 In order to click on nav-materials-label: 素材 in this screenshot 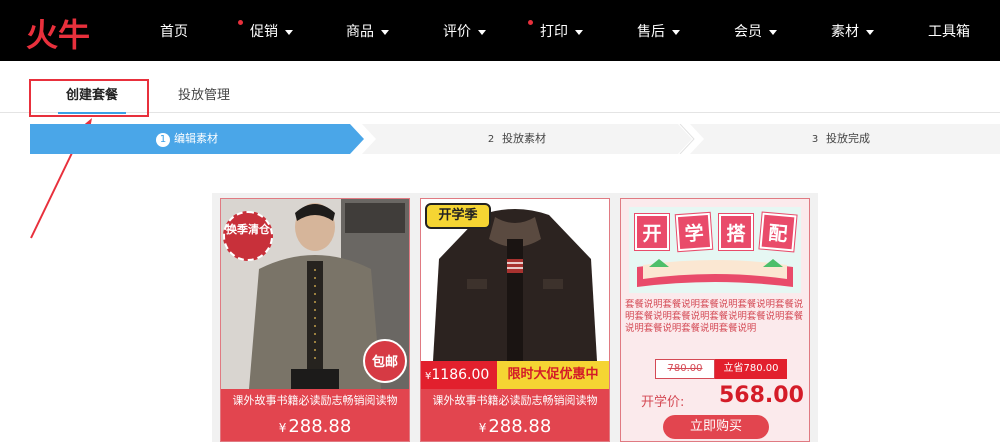, I will do `click(845, 32)`.